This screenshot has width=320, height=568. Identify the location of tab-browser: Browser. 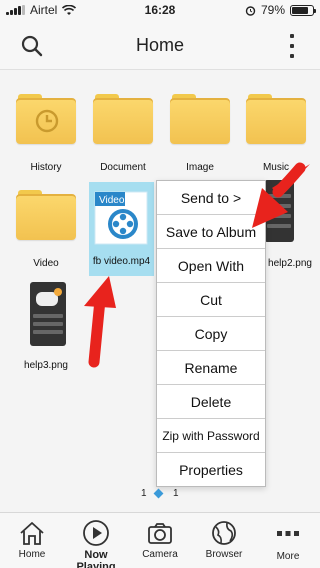
(224, 540).